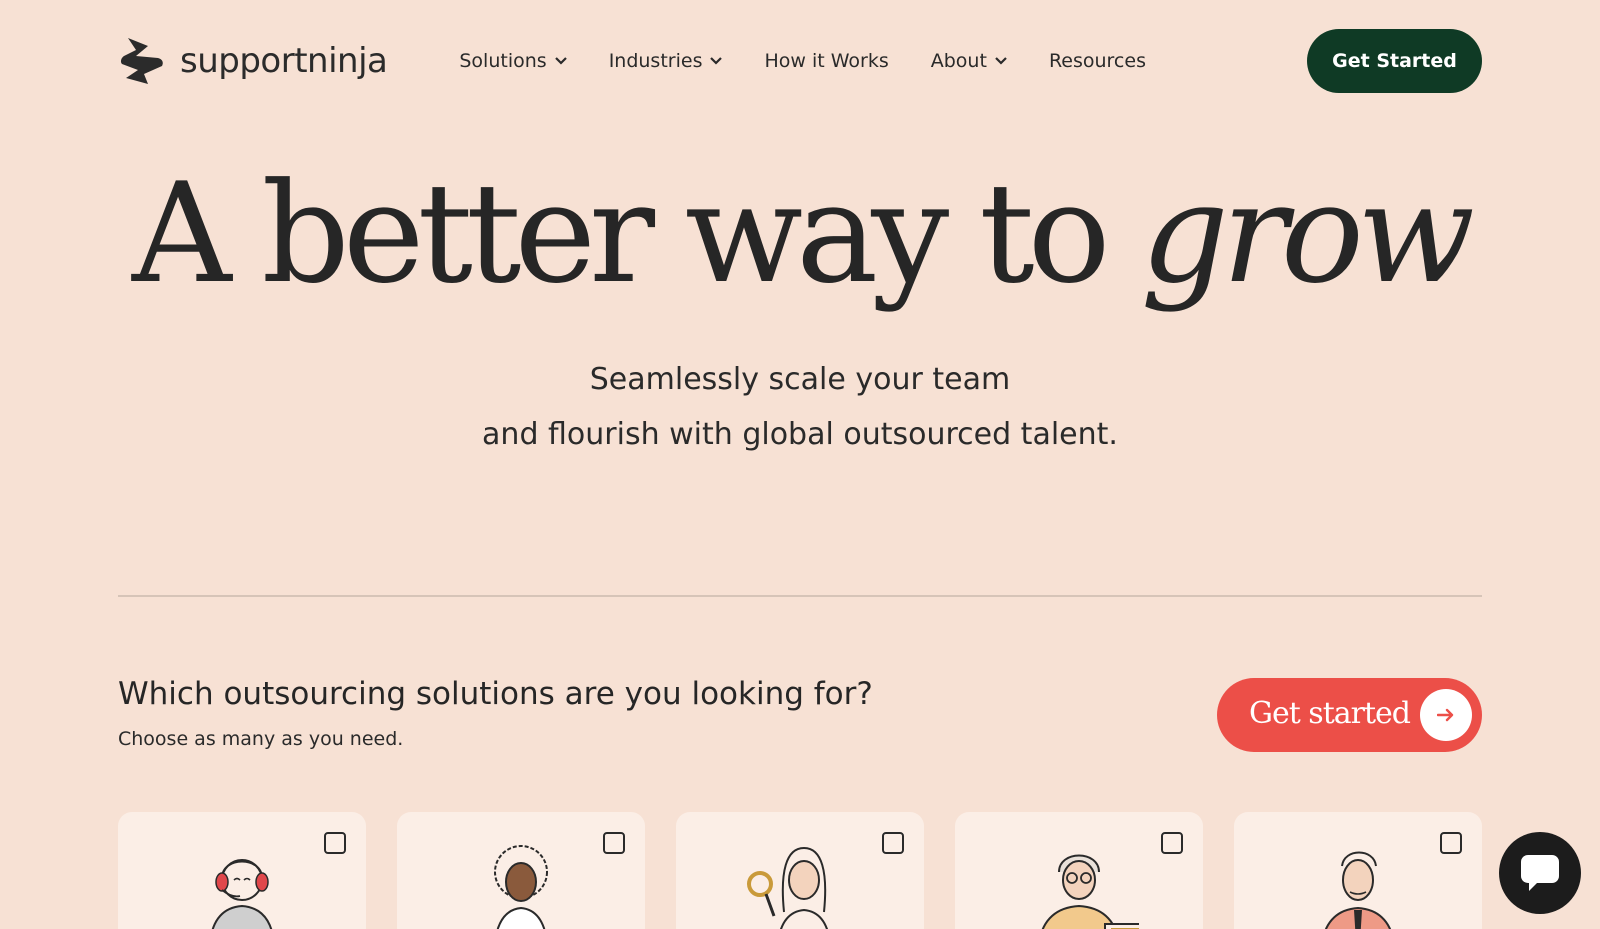  Describe the element at coordinates (1330, 713) in the screenshot. I see `get-started-solutions-label: Get started` at that location.